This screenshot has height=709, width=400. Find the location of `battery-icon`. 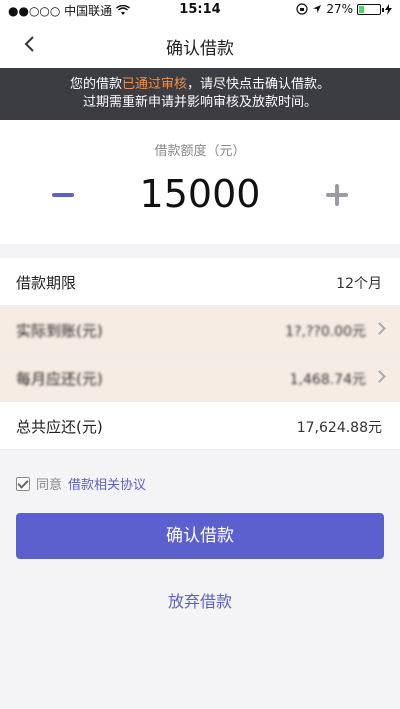

battery-icon is located at coordinates (370, 9).